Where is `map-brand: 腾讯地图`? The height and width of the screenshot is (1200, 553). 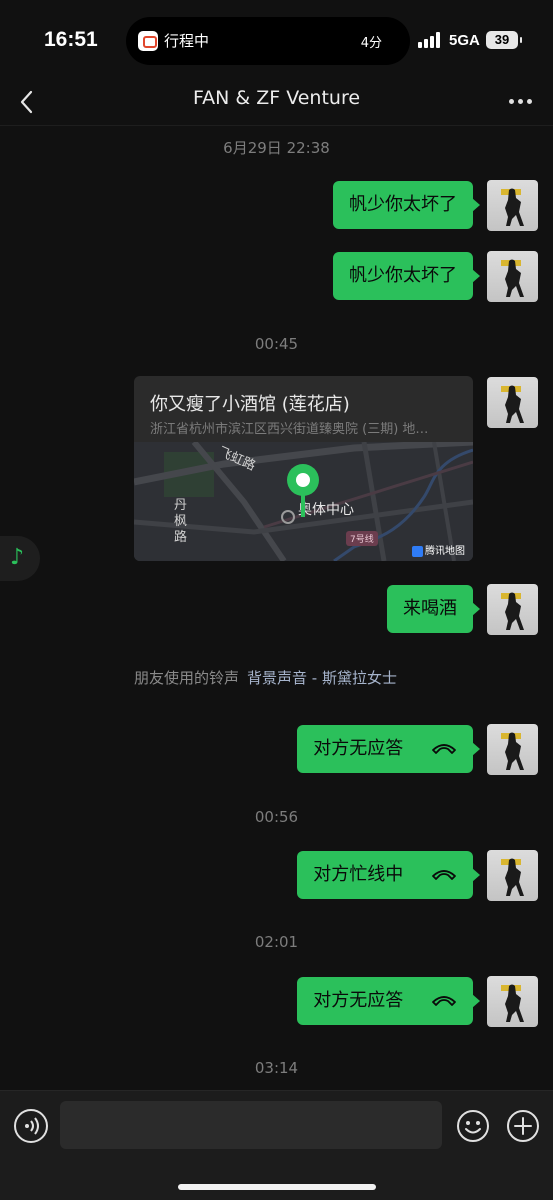
map-brand: 腾讯地图 is located at coordinates (438, 549).